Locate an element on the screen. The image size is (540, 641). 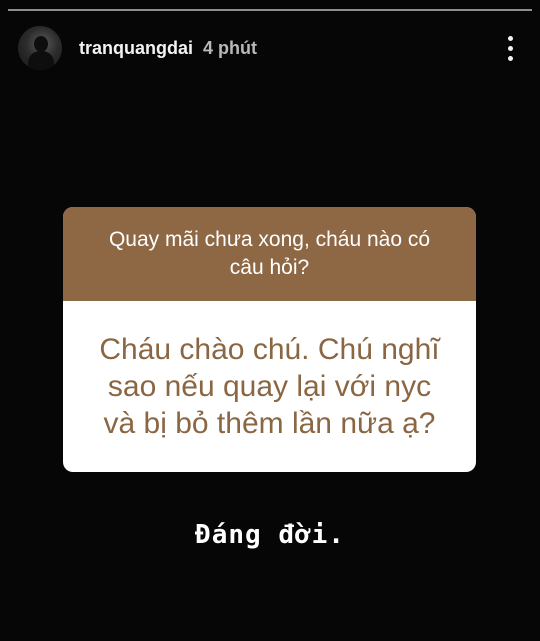
question-prompt: Quay mãi chưa xong, cháu nào có câu hỏi? is located at coordinates (269, 253).